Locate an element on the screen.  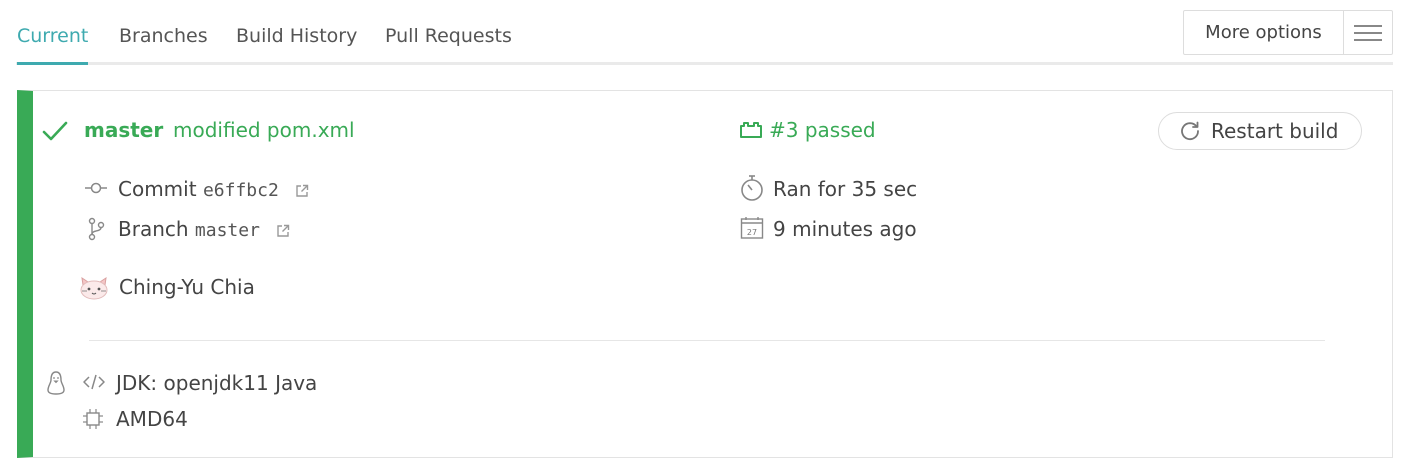
build-finished-time: 9 minutes ago is located at coordinates (845, 229).